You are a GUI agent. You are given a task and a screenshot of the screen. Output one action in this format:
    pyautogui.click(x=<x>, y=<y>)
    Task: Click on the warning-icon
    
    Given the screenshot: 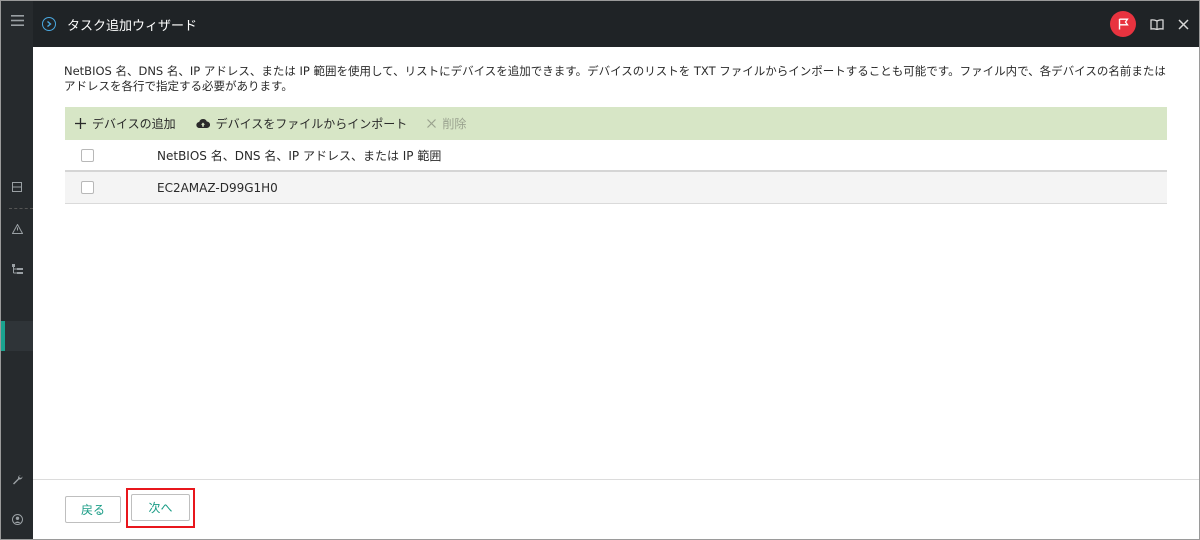 What is the action you would take?
    pyautogui.click(x=17, y=229)
    